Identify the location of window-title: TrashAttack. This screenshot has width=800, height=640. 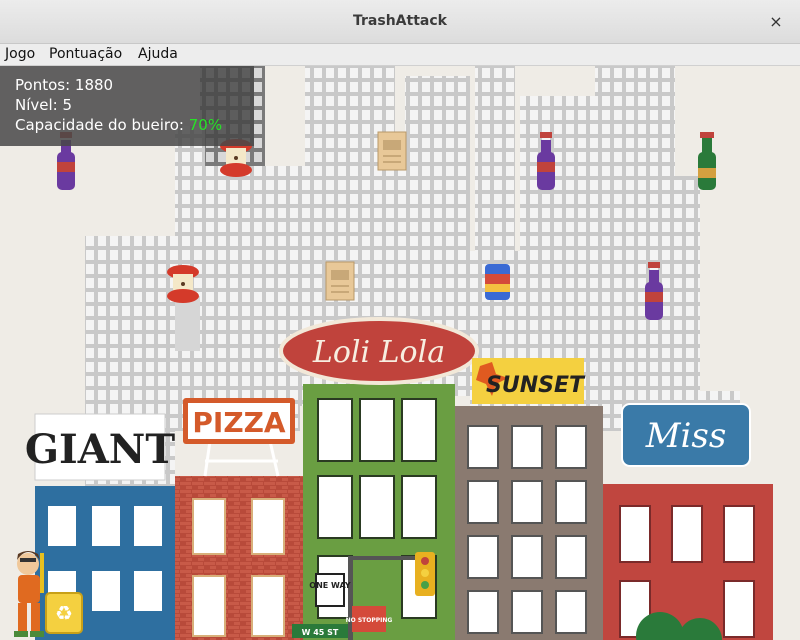
(400, 21).